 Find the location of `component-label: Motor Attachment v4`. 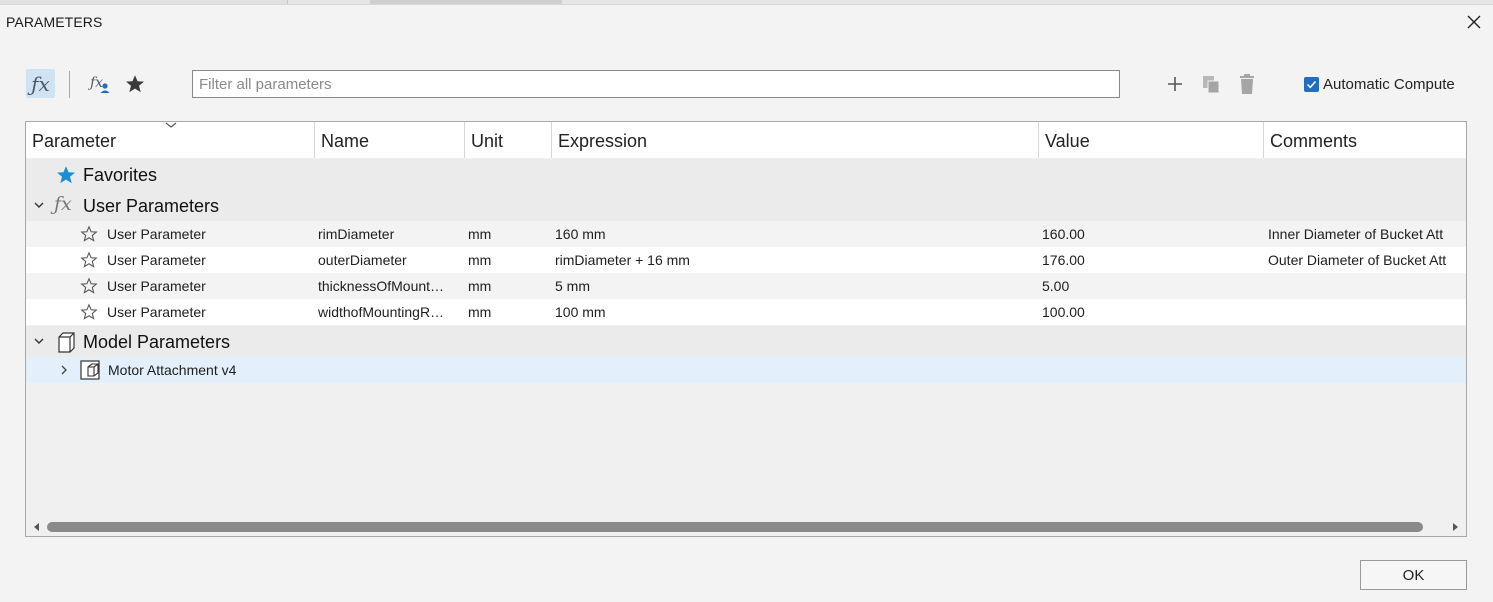

component-label: Motor Attachment v4 is located at coordinates (172, 370).